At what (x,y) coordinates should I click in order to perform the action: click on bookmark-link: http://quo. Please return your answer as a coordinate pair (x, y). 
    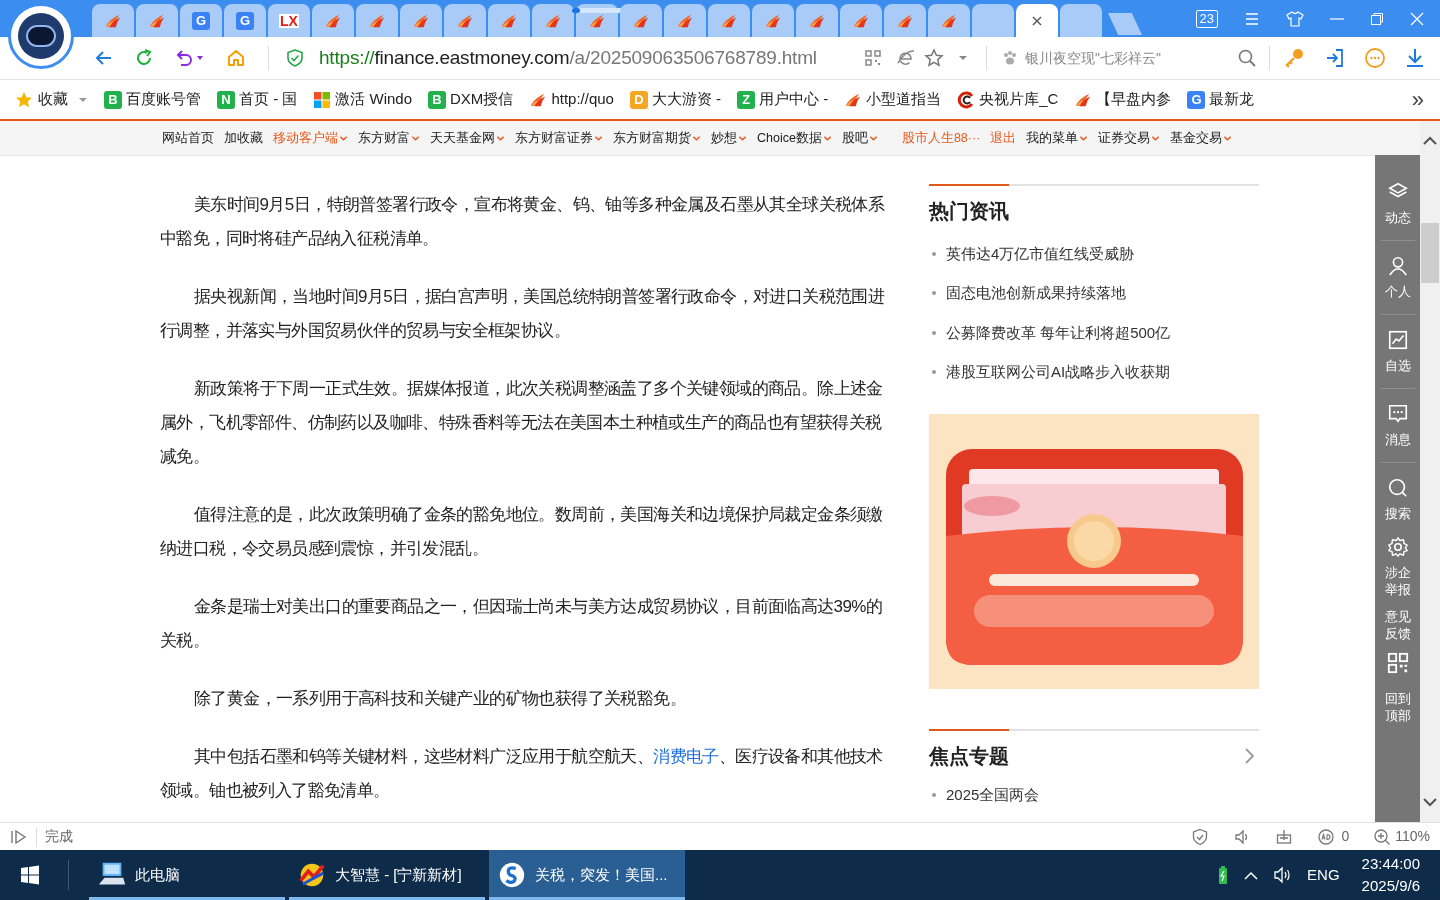
    Looking at the image, I should click on (582, 99).